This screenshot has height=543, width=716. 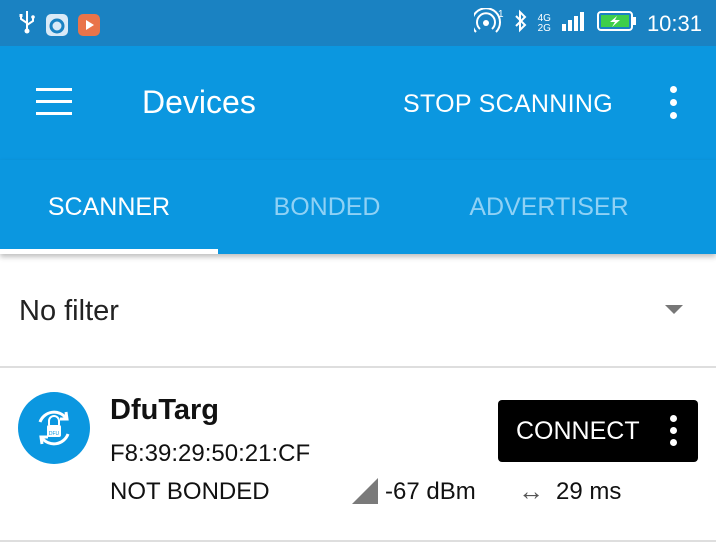 I want to click on device-name: DfuTarg, so click(x=165, y=410).